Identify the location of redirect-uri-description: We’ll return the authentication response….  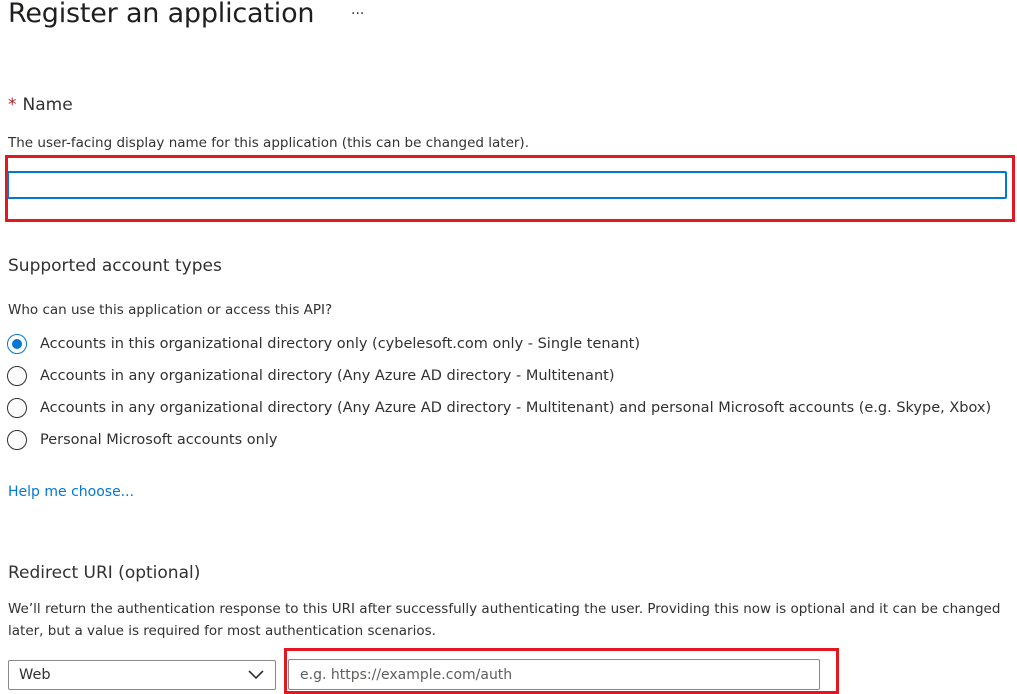
(504, 620).